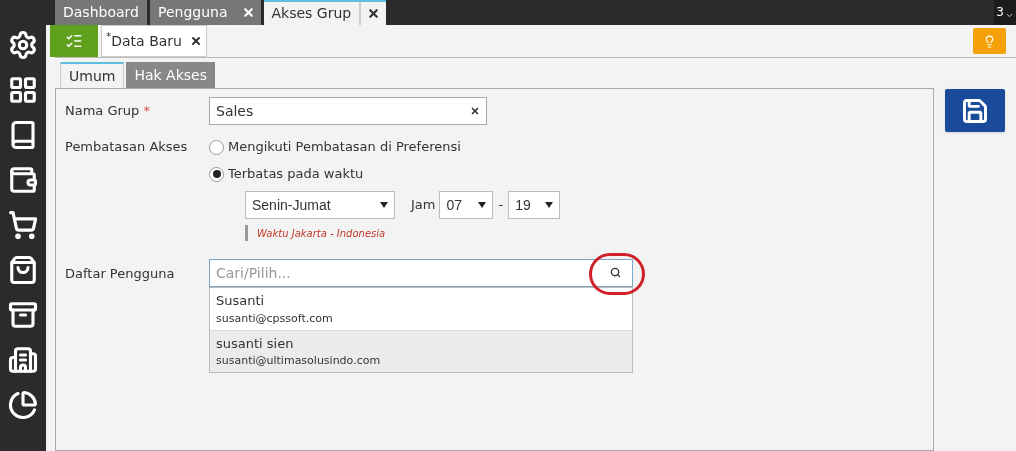 This screenshot has height=451, width=1016. Describe the element at coordinates (23, 45) in the screenshot. I see `gear-icon` at that location.